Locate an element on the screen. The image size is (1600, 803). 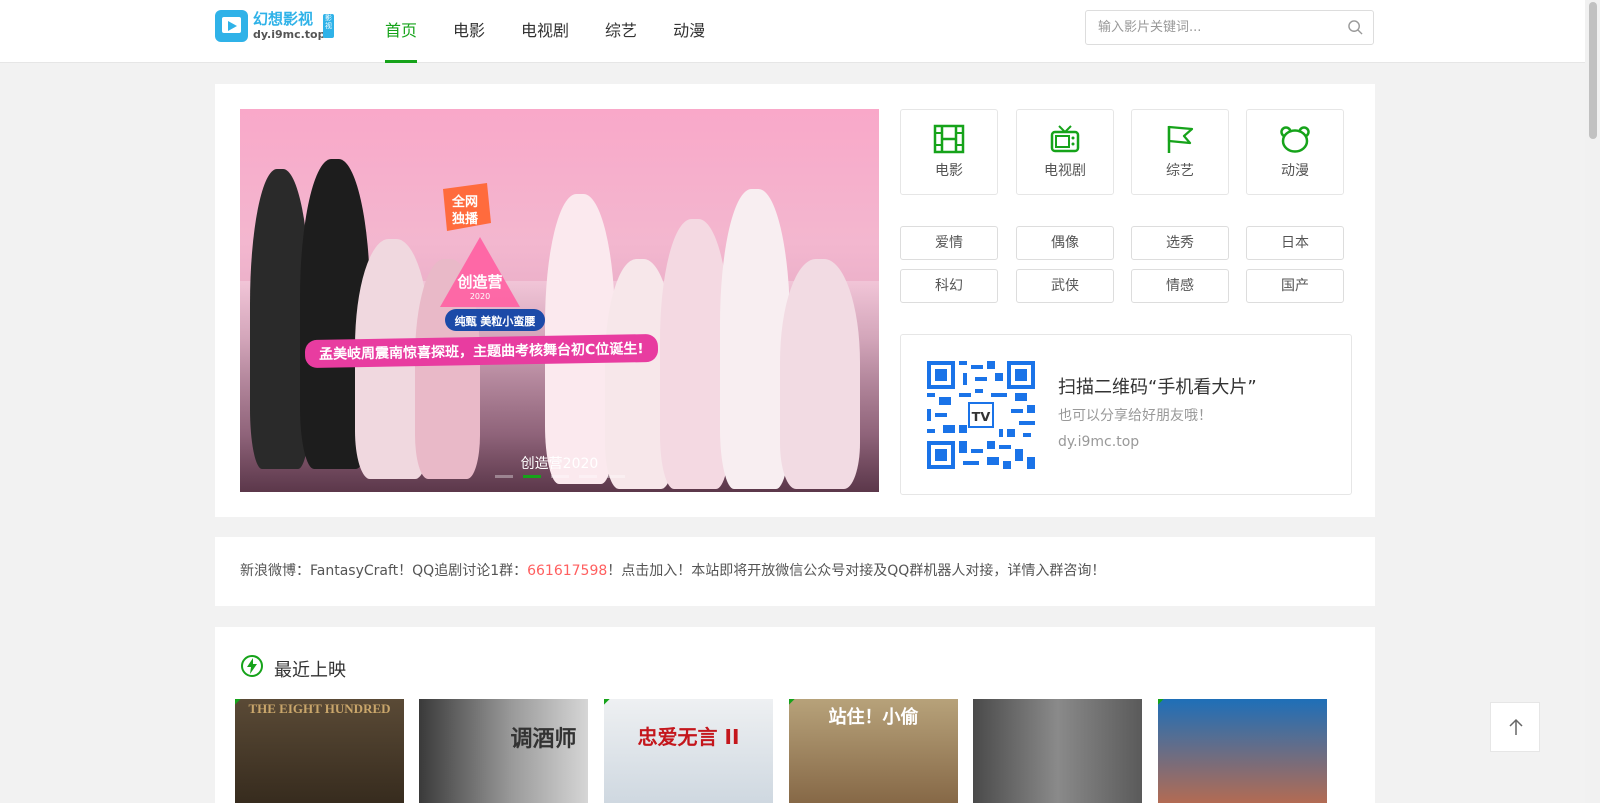
tag-item: 选秀 is located at coordinates (1180, 243).